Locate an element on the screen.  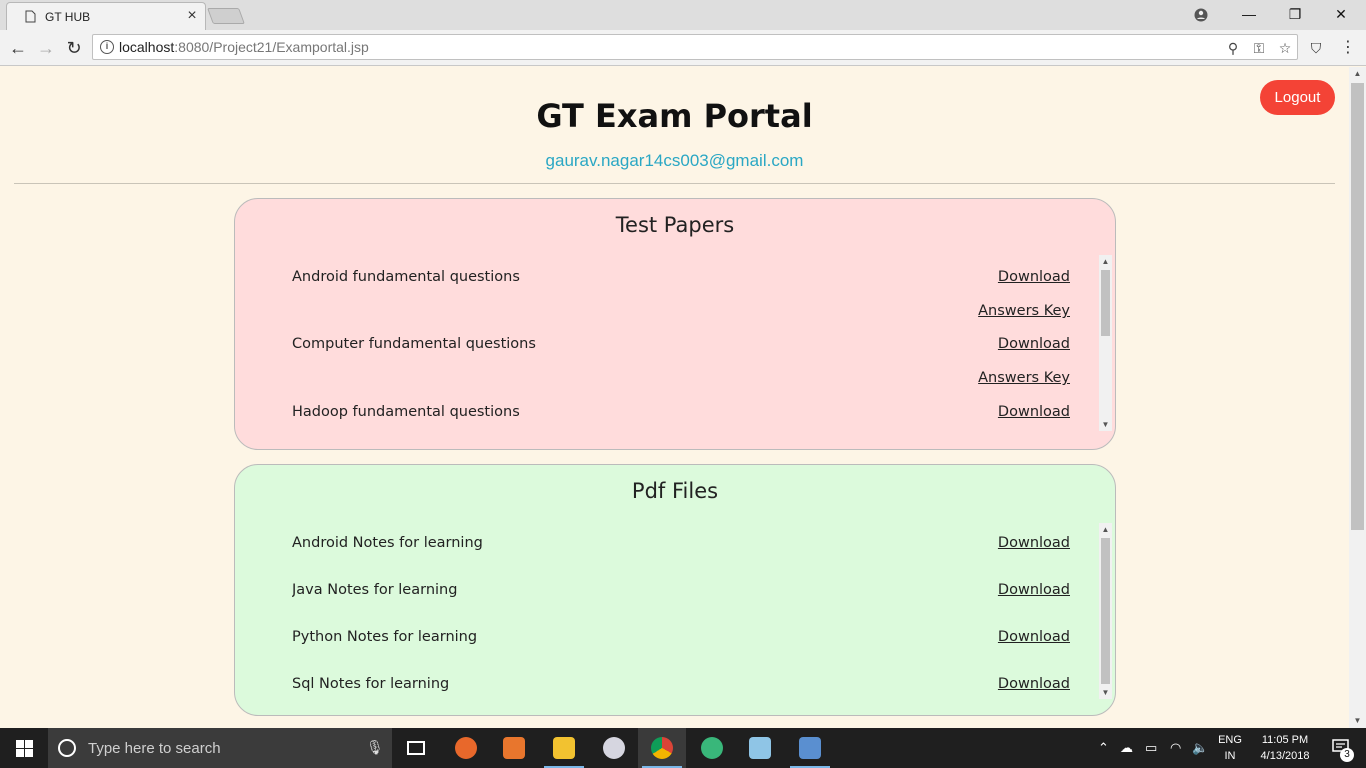
virtualbox-icon is located at coordinates (810, 748).